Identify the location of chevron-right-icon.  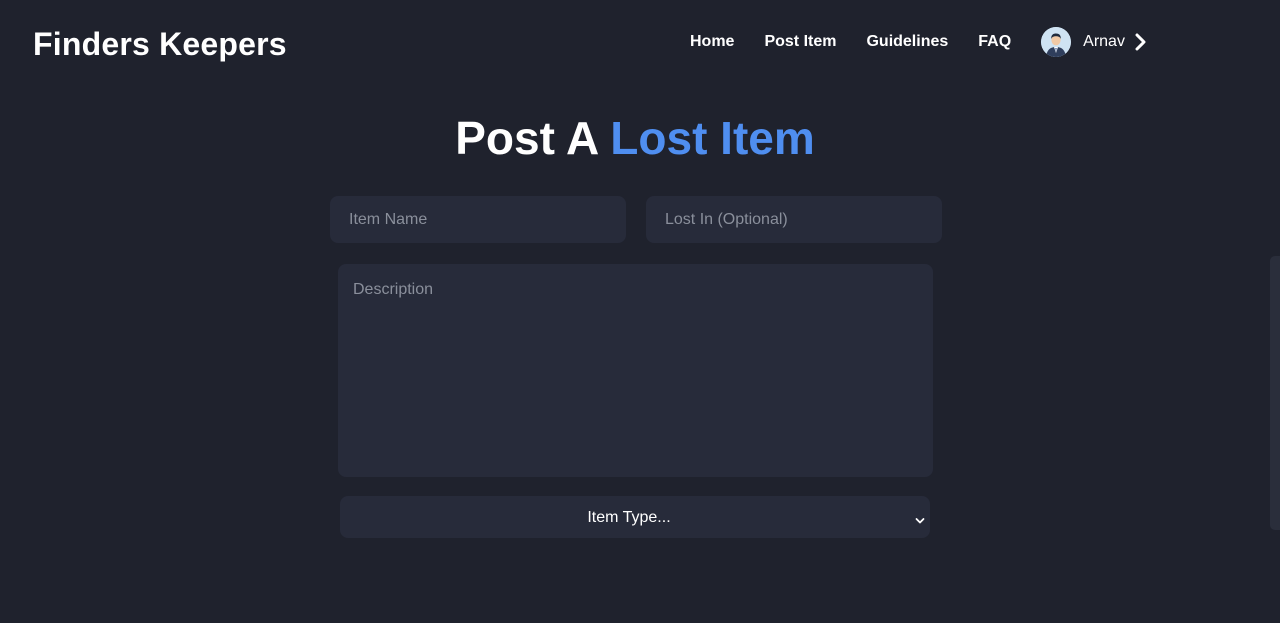
(1141, 42).